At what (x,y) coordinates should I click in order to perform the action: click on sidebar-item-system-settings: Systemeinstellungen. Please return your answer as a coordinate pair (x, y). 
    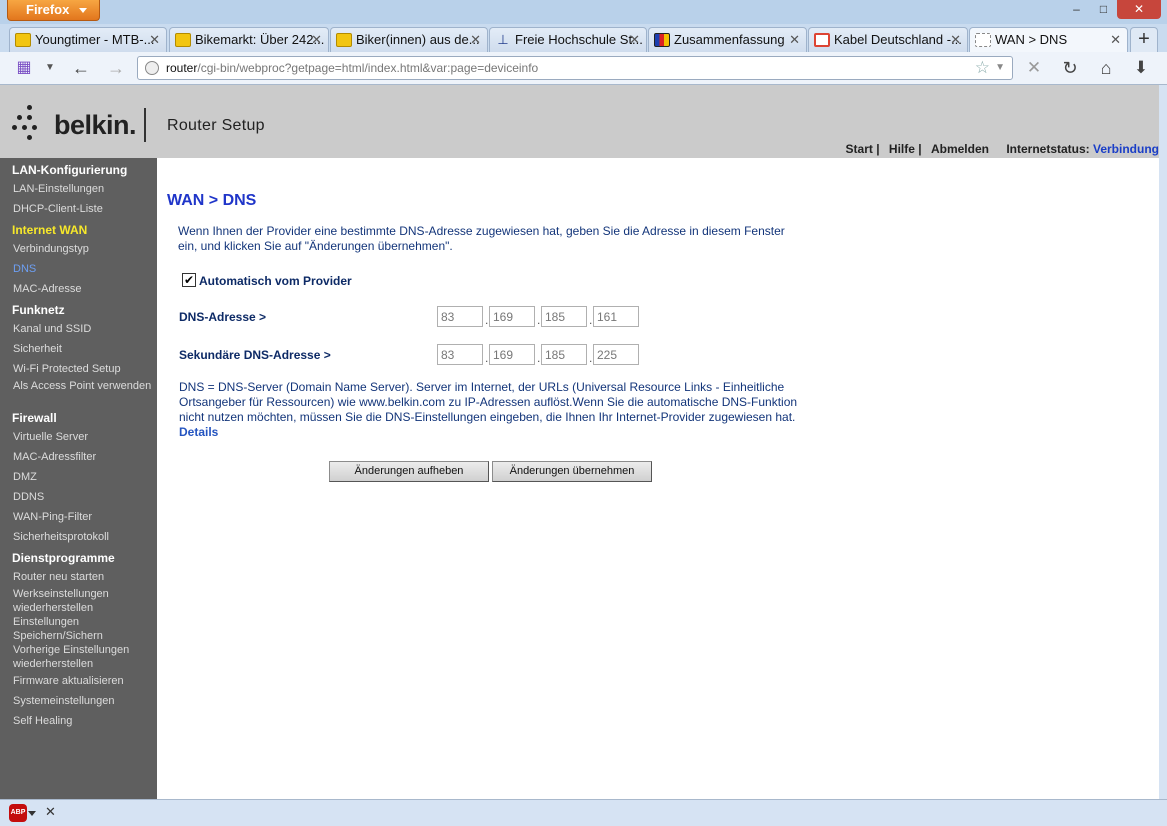
    Looking at the image, I should click on (83, 701).